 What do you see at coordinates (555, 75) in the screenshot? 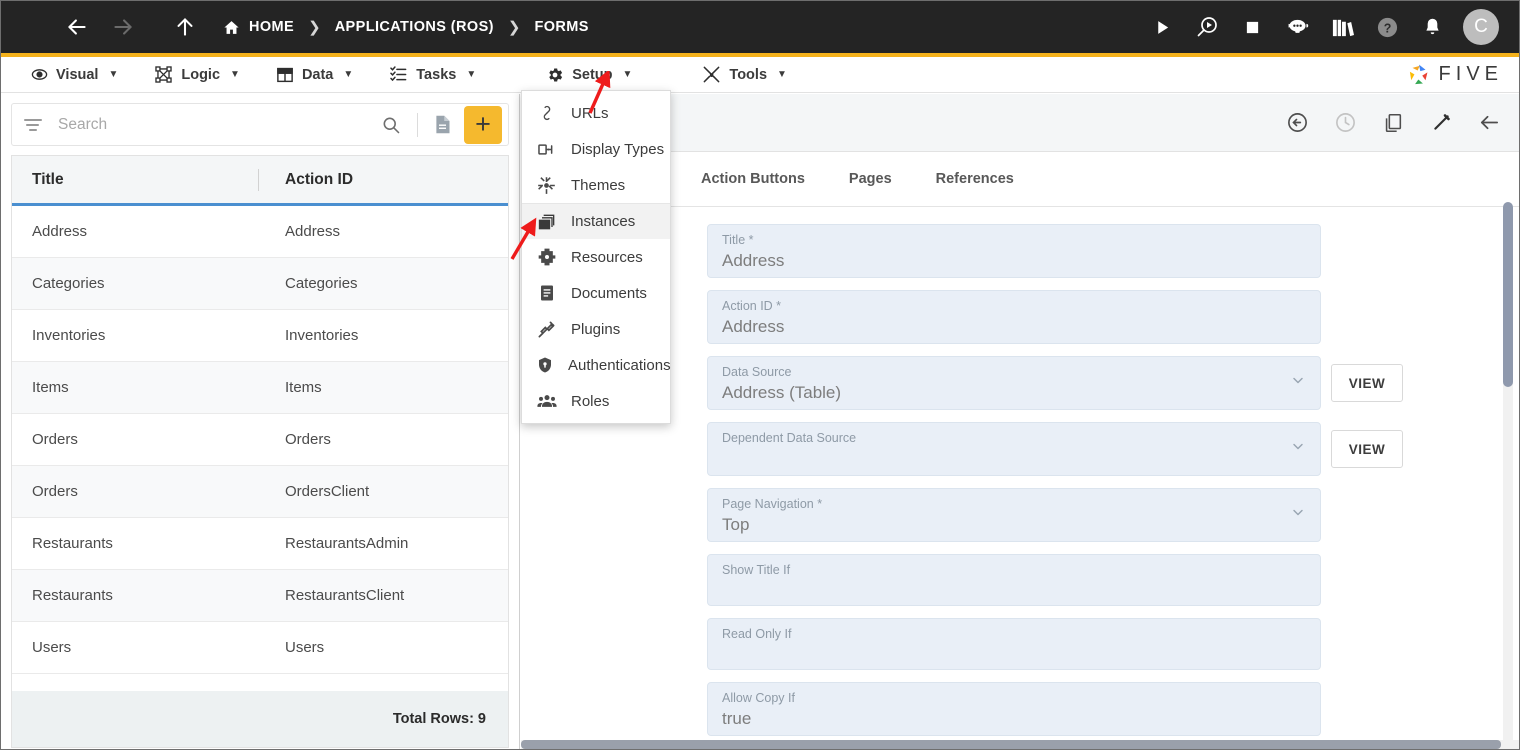
I see `gear-icon` at bounding box center [555, 75].